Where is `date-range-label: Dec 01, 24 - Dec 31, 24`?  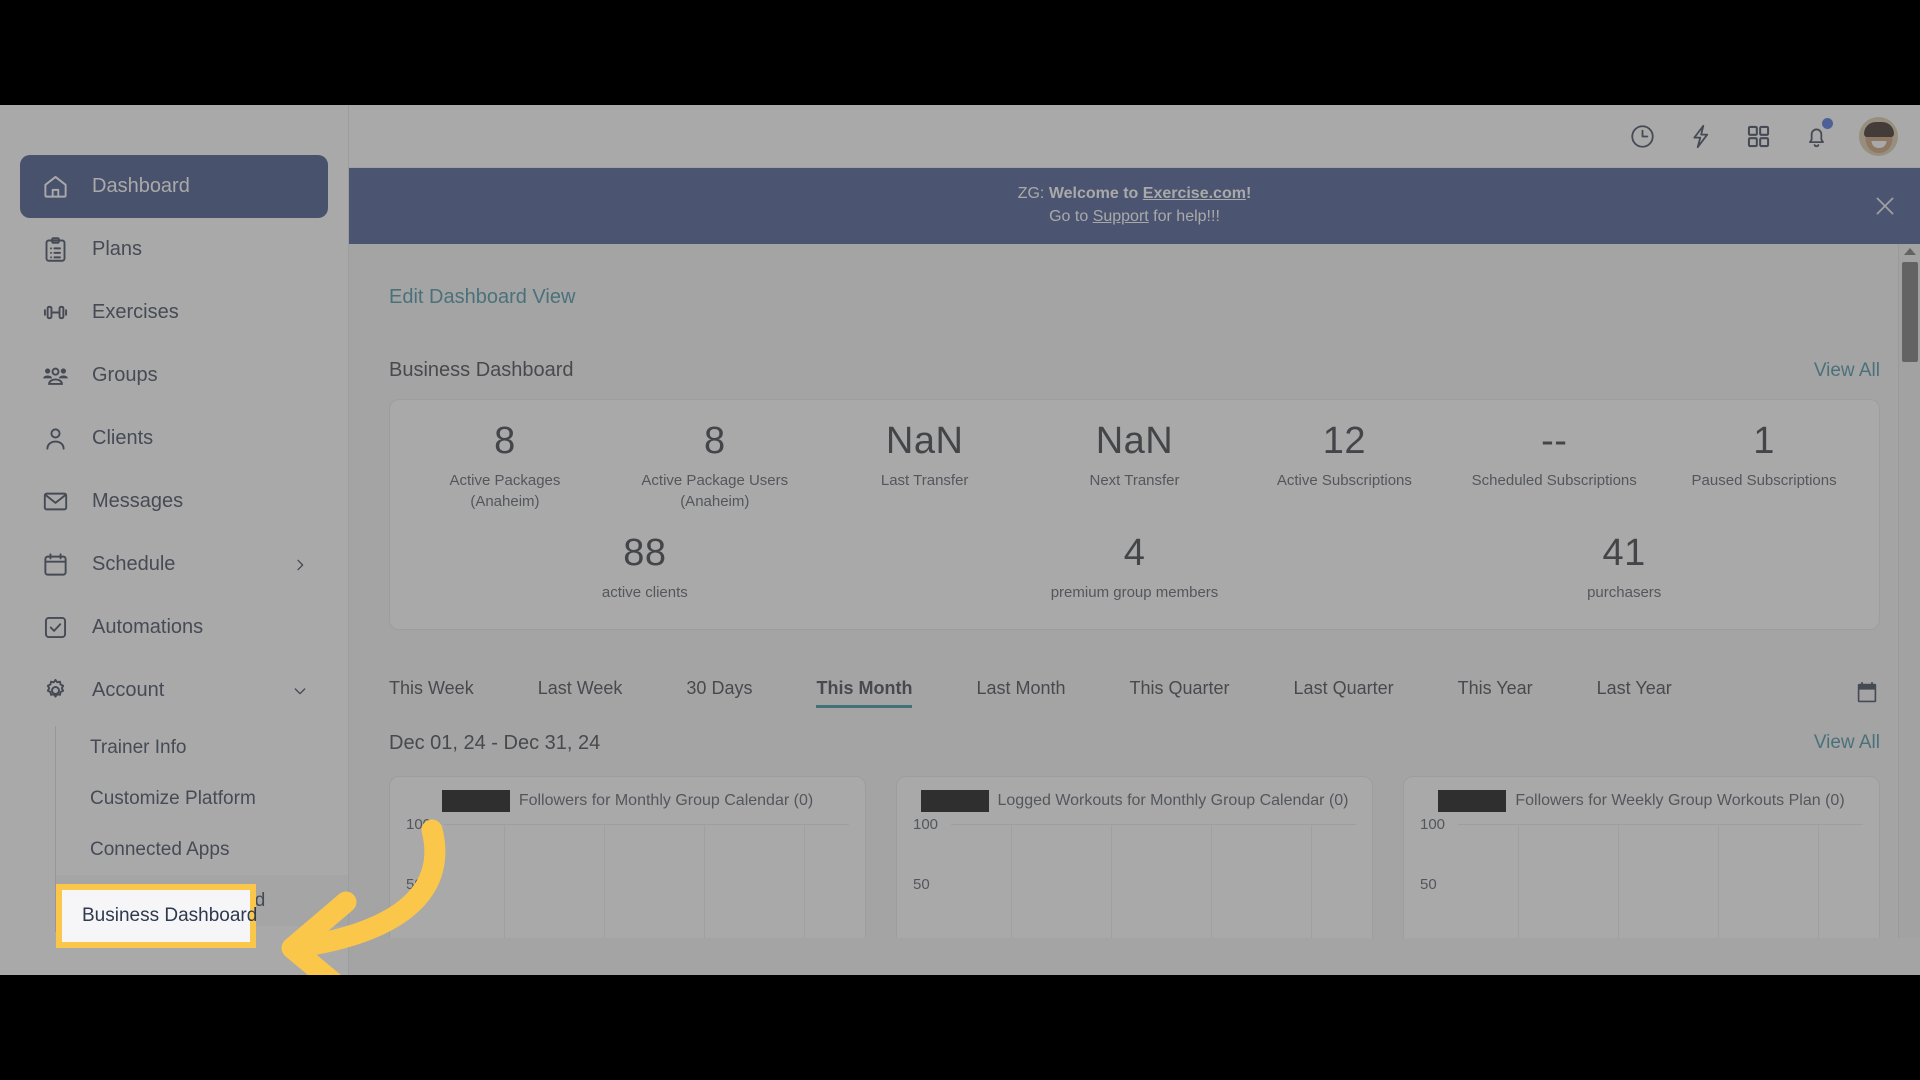 date-range-label: Dec 01, 24 - Dec 31, 24 is located at coordinates (495, 742).